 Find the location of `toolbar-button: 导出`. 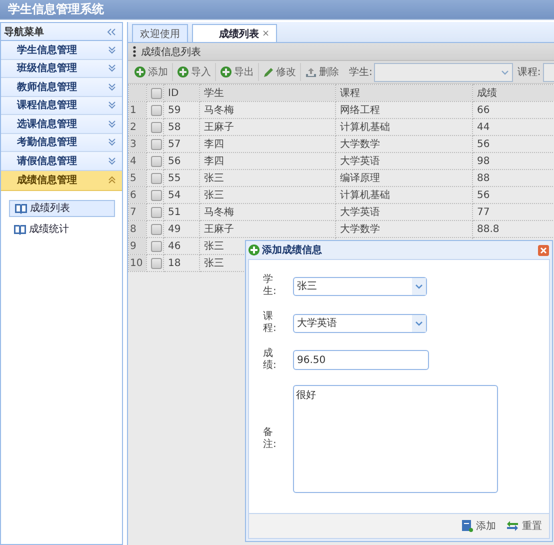

toolbar-button: 导出 is located at coordinates (237, 72).